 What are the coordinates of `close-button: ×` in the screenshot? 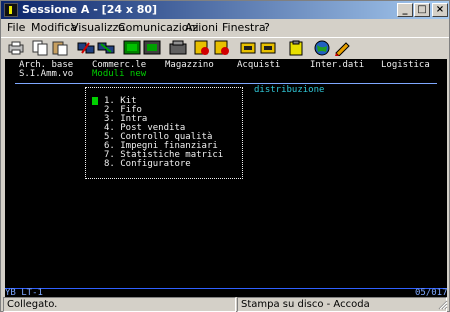 It's located at (440, 10).